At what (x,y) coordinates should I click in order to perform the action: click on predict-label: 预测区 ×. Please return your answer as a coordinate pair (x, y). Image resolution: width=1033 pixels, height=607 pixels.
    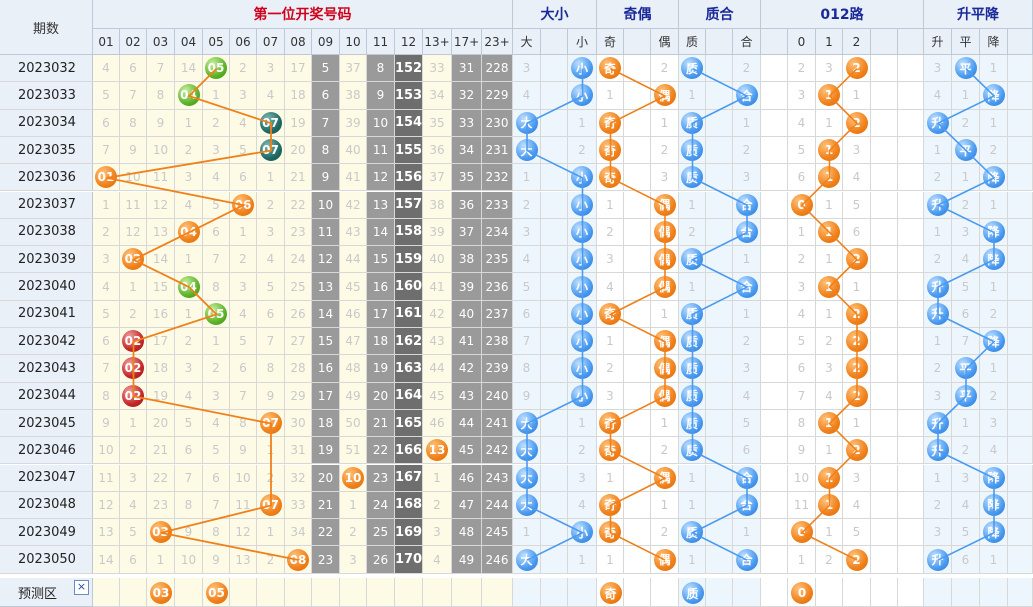
    Looking at the image, I should click on (46, 592).